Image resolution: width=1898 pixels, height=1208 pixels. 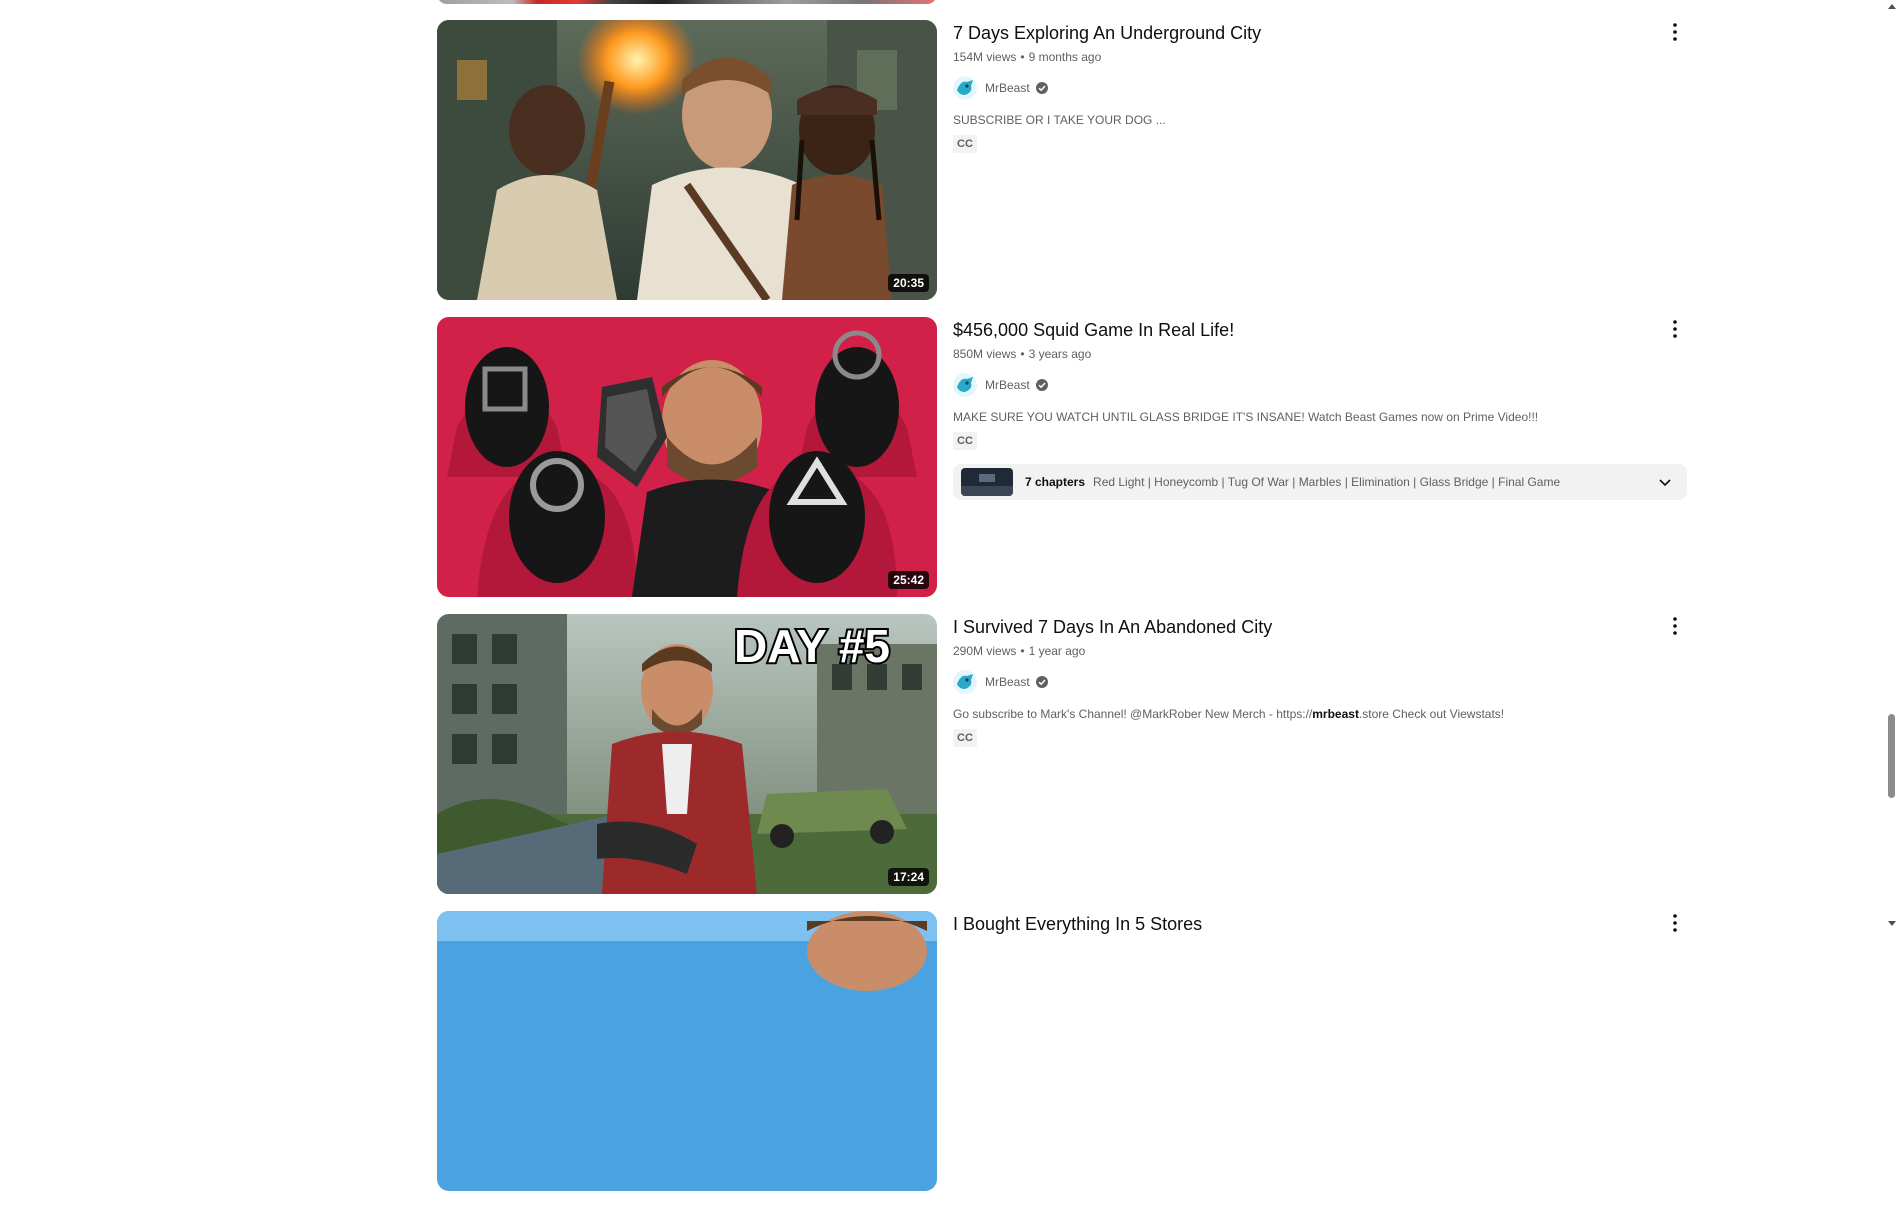 I want to click on video-thumbnail: DAY #5 17:24, so click(x=687, y=754).